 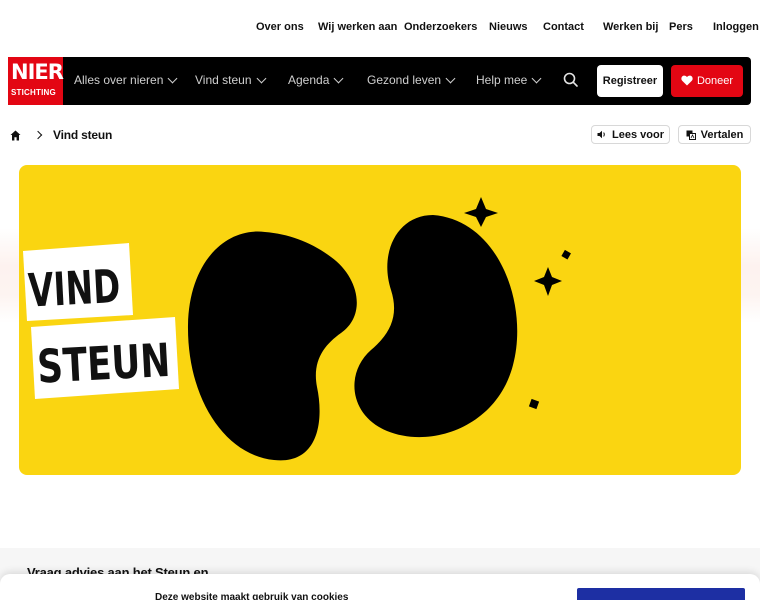 I want to click on translate-button: Vertalen, so click(x=714, y=134).